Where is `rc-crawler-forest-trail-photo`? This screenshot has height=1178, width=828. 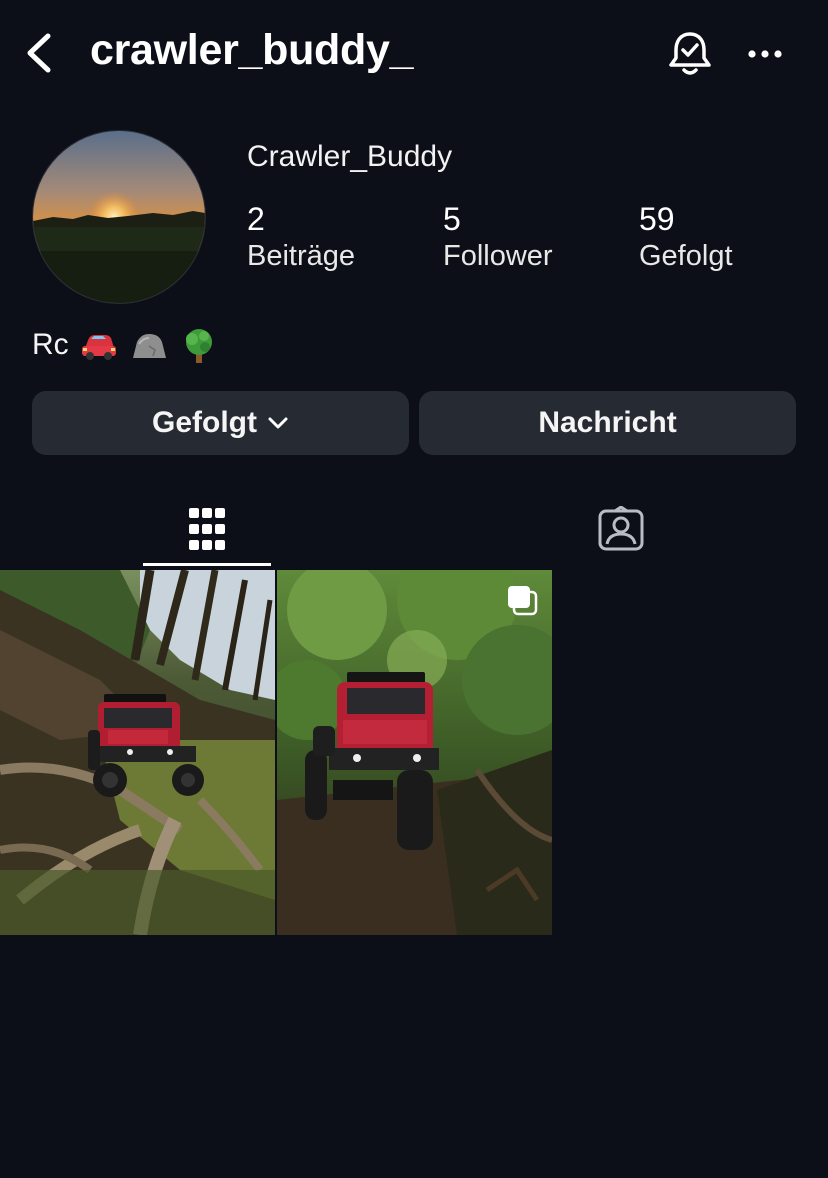
rc-crawler-forest-trail-photo is located at coordinates (414, 752).